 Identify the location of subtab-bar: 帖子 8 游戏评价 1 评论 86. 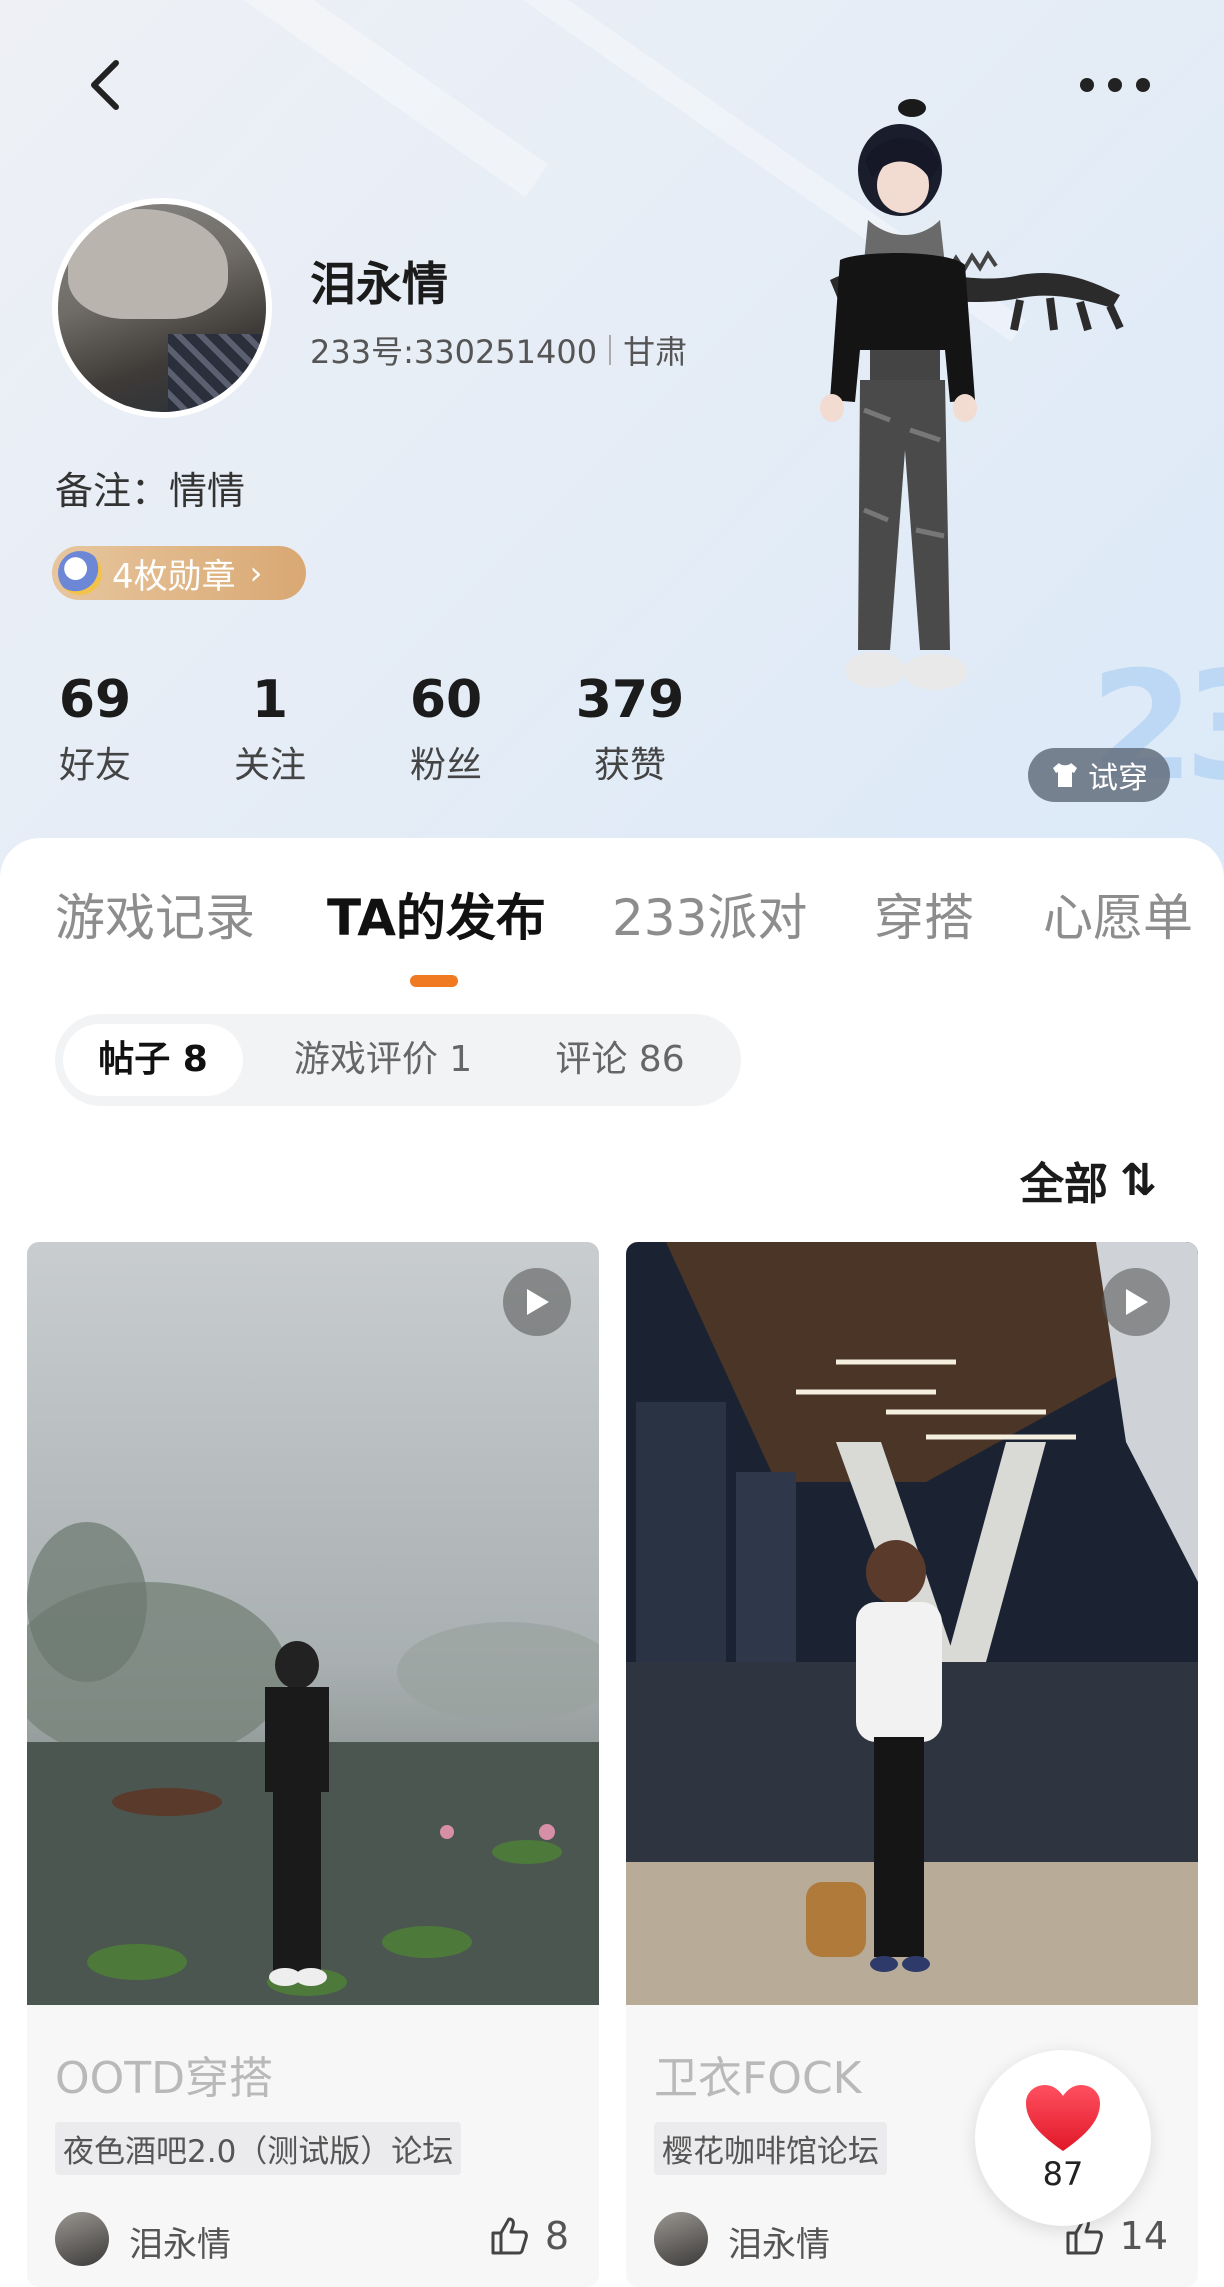
(398, 1060).